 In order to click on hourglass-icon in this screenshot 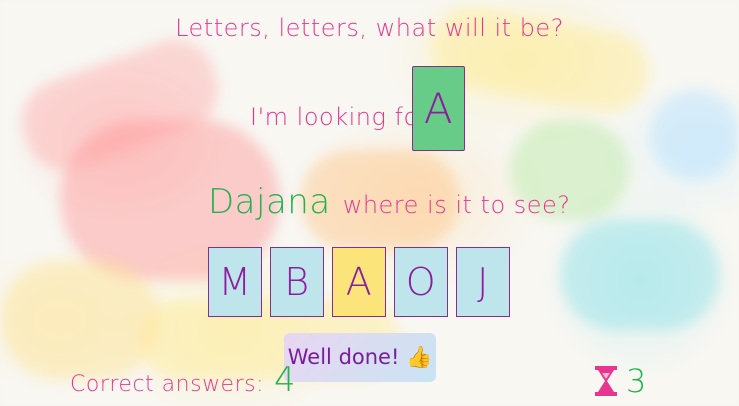, I will do `click(606, 381)`.